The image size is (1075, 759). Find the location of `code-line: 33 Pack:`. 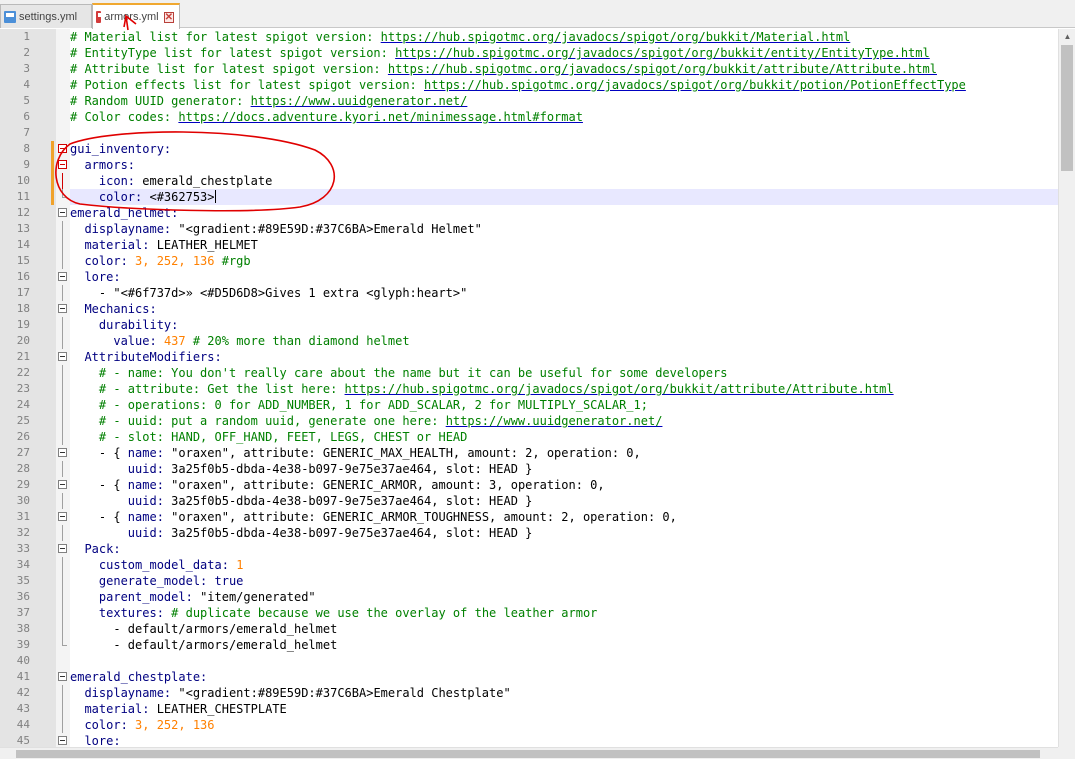

code-line: 33 Pack: is located at coordinates (537, 549).